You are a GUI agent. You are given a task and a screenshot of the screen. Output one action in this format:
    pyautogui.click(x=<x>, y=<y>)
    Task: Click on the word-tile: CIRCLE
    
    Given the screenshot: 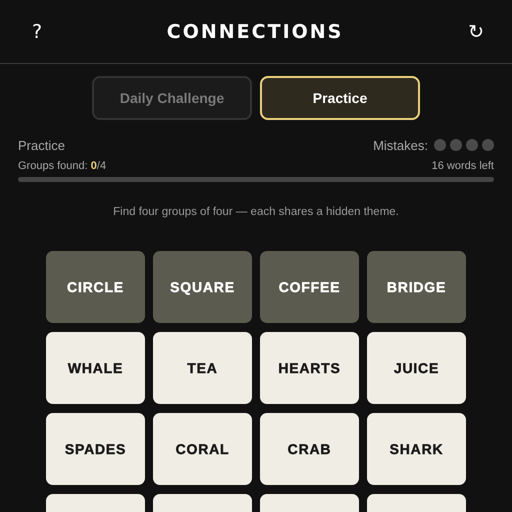 What is the action you would take?
    pyautogui.click(x=95, y=287)
    